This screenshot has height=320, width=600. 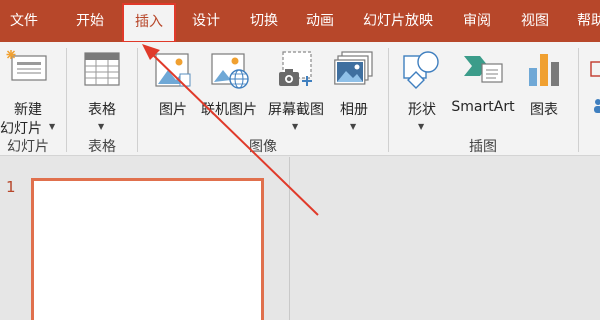 What do you see at coordinates (354, 72) in the screenshot?
I see `photo-album-icon` at bounding box center [354, 72].